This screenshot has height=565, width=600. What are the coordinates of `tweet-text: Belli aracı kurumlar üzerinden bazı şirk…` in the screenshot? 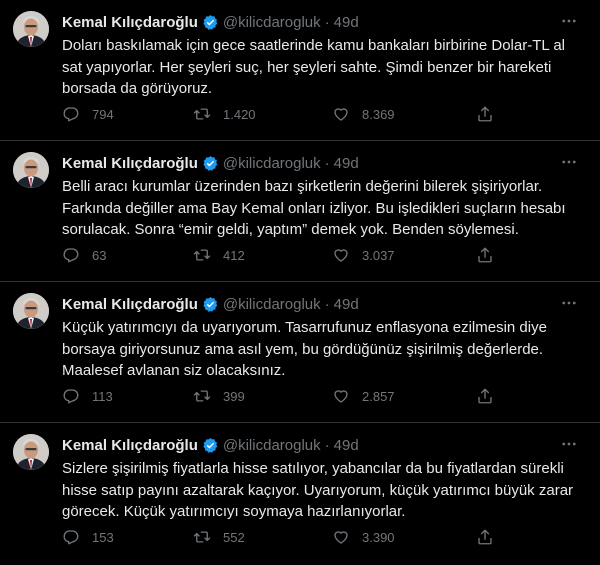 It's located at (314, 208).